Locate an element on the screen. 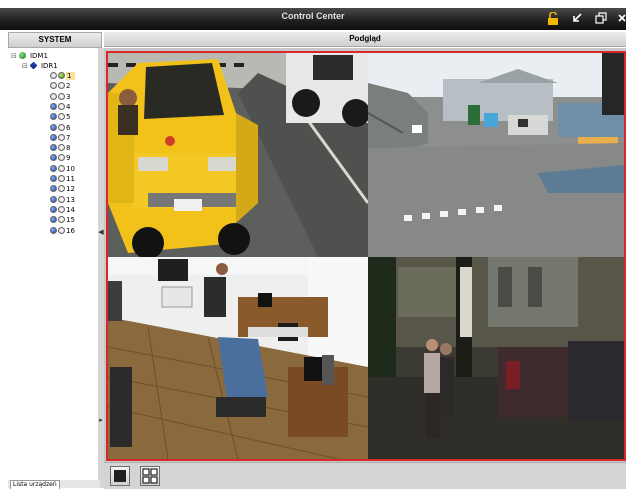 Image resolution: width=626 pixels, height=489 pixels. tree-node-label: IDR1 is located at coordinates (49, 66).